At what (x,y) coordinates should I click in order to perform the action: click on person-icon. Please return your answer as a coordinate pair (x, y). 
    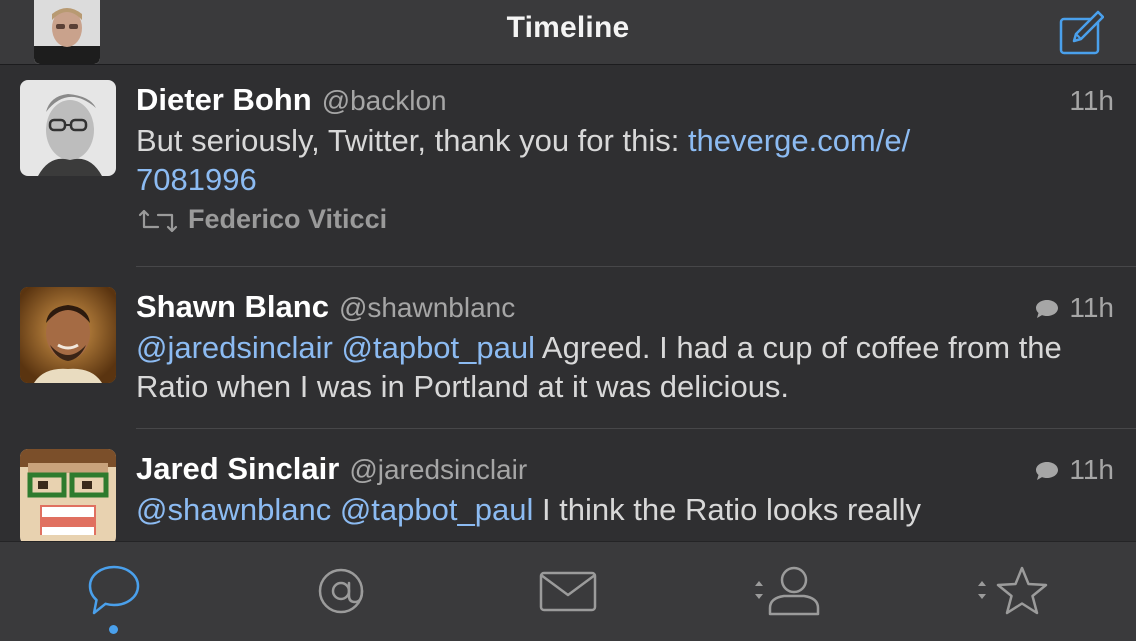
    Looking at the image, I should click on (787, 591).